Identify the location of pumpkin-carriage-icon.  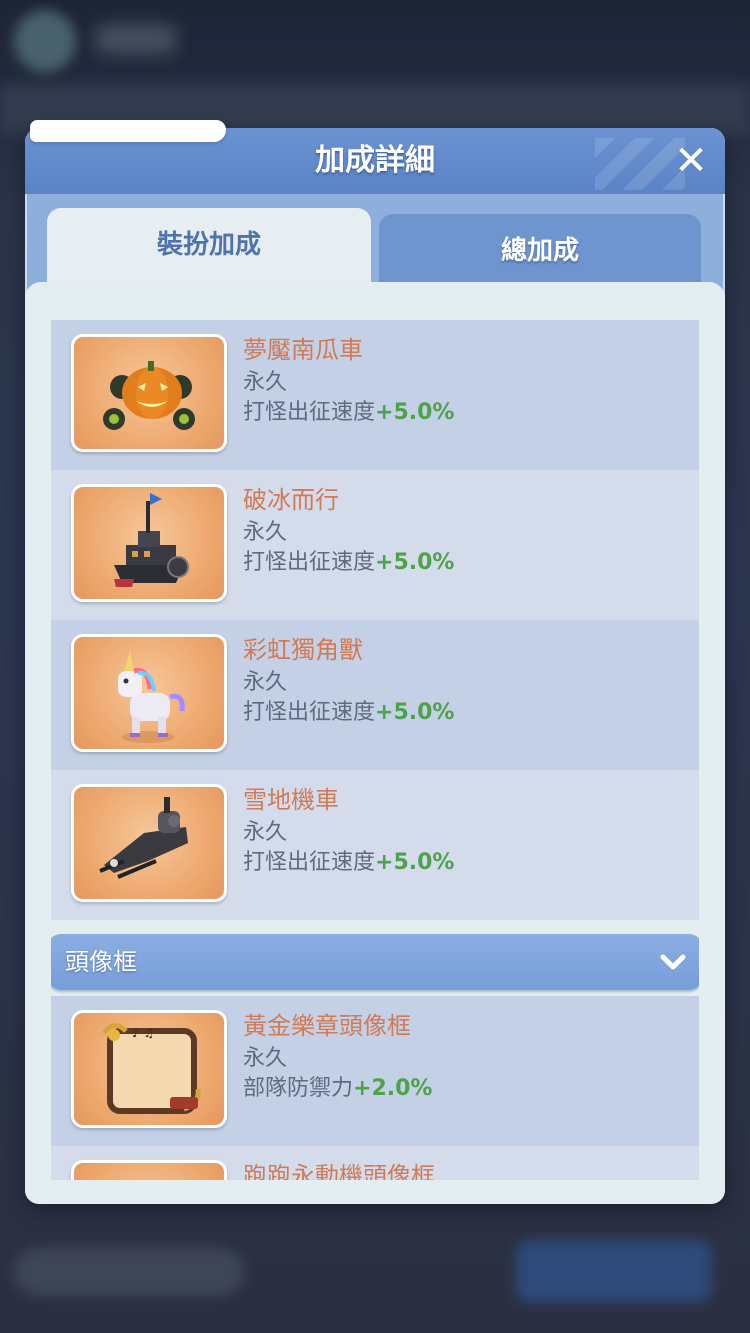
(149, 393).